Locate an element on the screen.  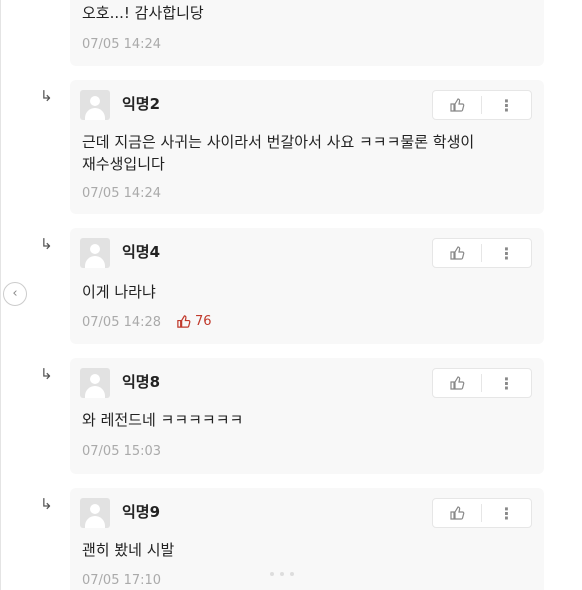
carousel-indicator is located at coordinates (282, 574).